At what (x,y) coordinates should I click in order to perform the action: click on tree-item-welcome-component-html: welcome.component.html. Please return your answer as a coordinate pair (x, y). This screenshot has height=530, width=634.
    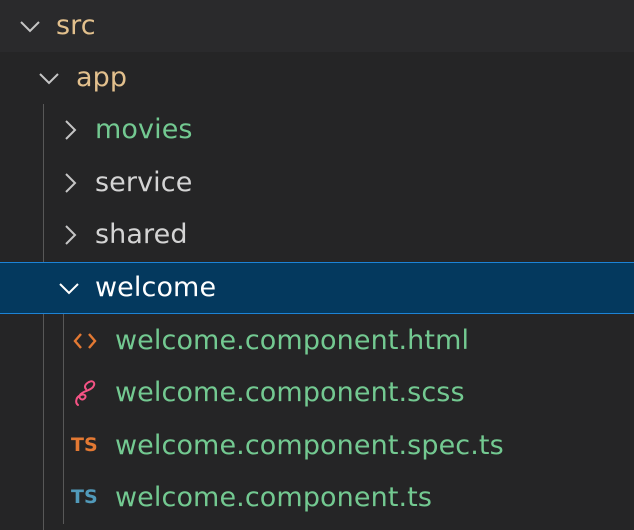
    Looking at the image, I should click on (317, 341).